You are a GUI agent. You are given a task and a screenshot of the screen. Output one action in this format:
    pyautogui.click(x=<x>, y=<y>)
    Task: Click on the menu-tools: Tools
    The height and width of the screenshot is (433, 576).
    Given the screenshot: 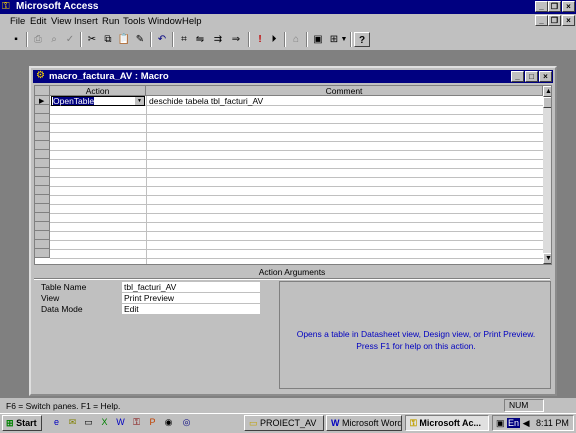 What is the action you would take?
    pyautogui.click(x=134, y=21)
    